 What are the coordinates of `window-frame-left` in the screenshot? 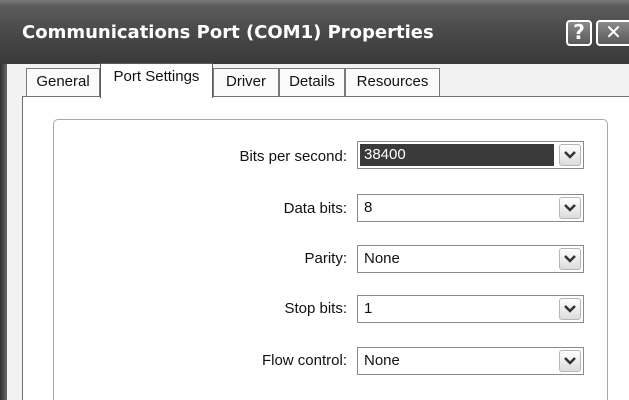 It's located at (3, 232).